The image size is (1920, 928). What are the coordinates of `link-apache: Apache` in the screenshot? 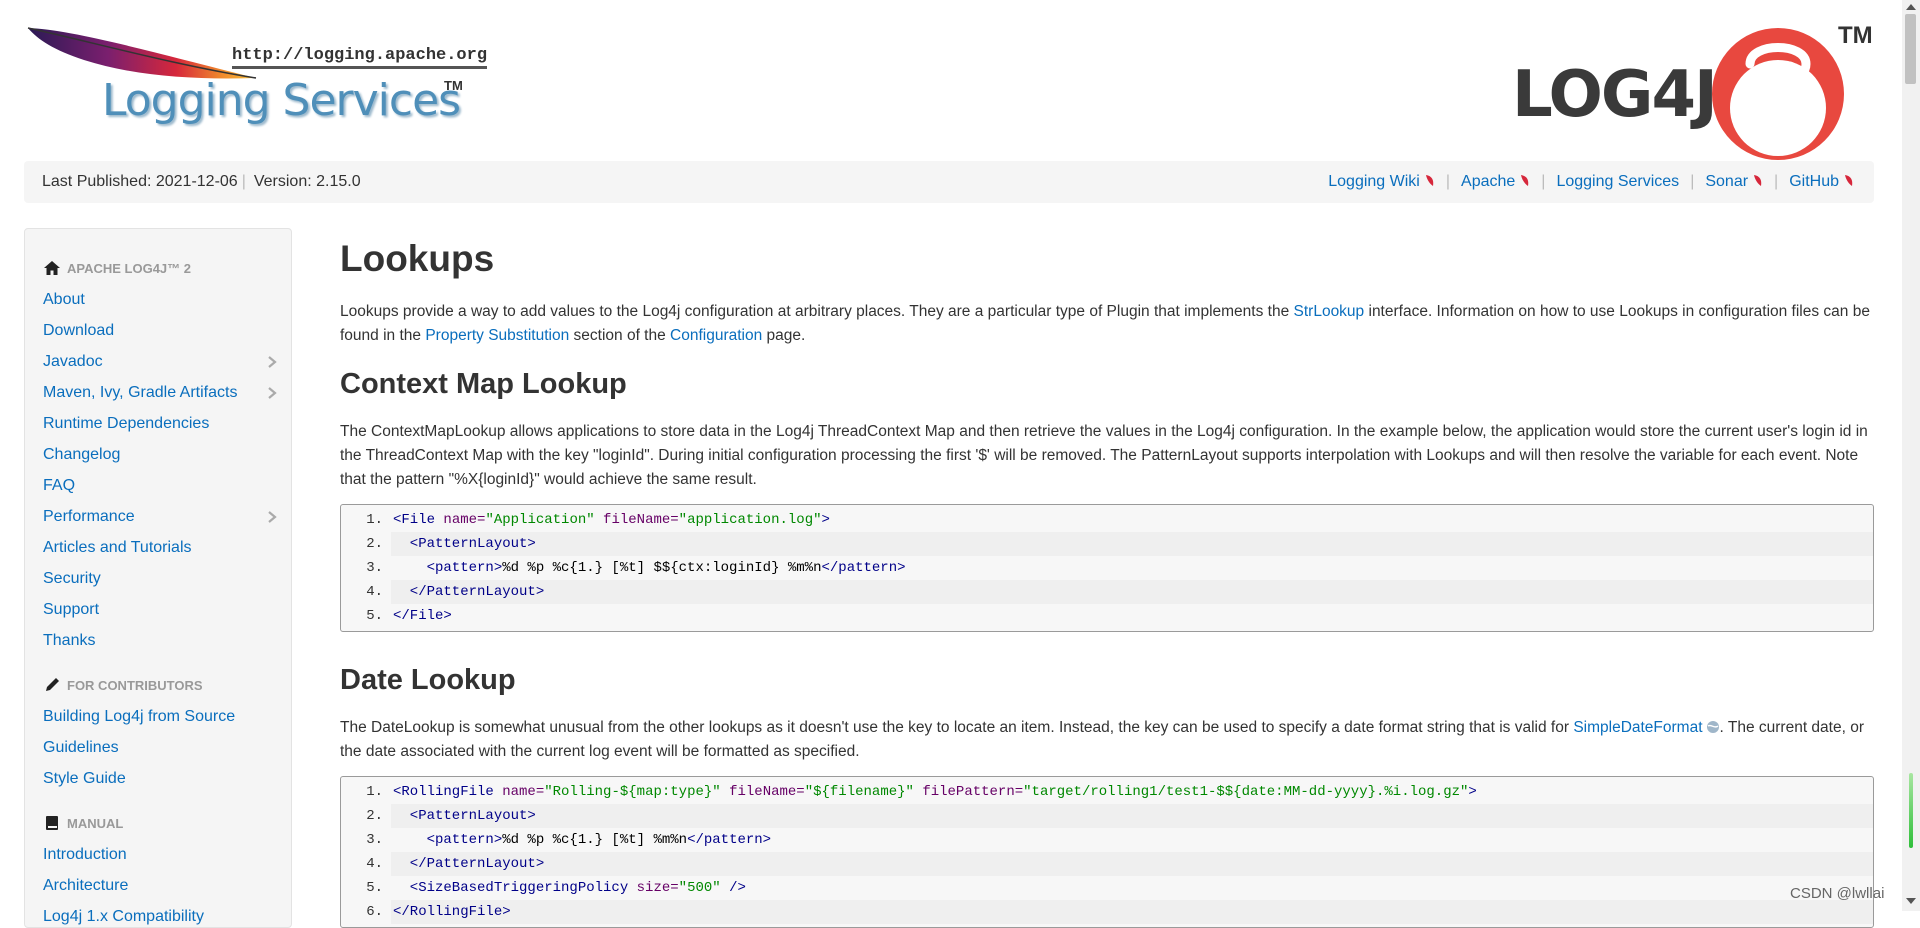 It's located at (1495, 181).